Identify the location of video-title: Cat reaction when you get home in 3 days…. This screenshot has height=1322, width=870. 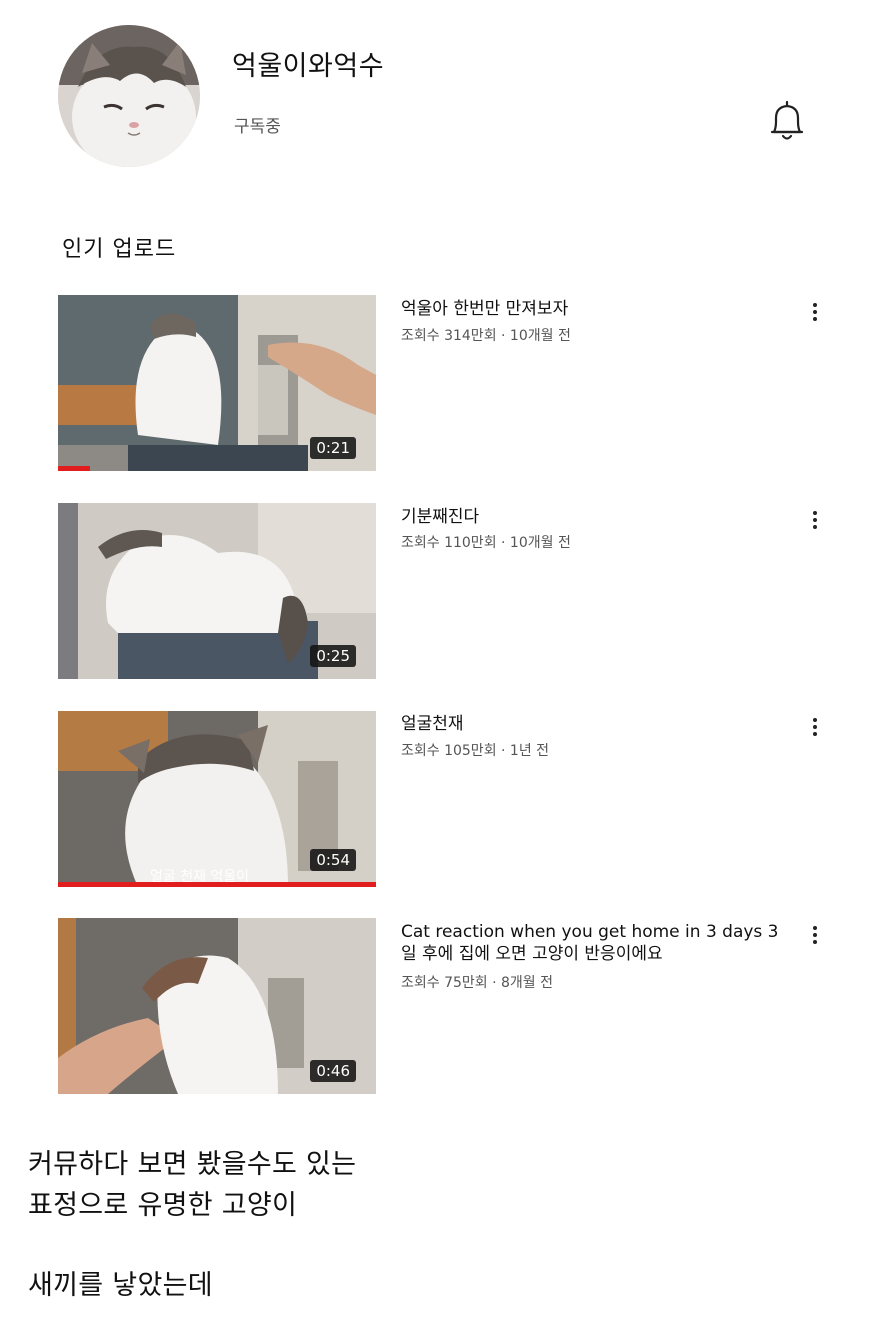
(591, 943).